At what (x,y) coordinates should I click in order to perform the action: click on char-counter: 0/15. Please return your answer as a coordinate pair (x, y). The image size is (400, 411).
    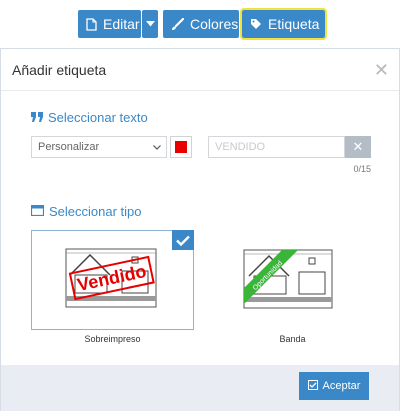
    Looking at the image, I should click on (362, 169).